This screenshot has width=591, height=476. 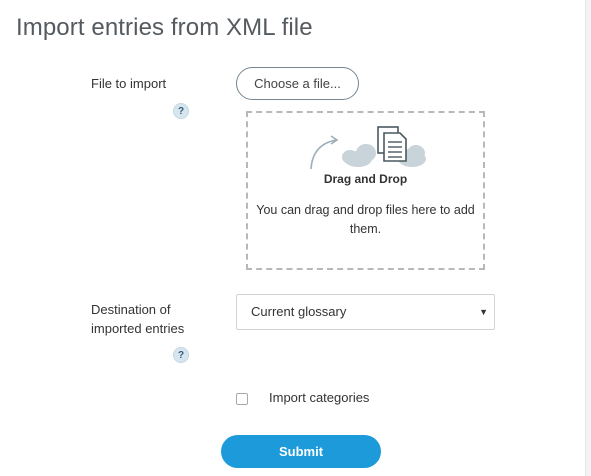 I want to click on page-title: Import entries from XML file, so click(x=164, y=27).